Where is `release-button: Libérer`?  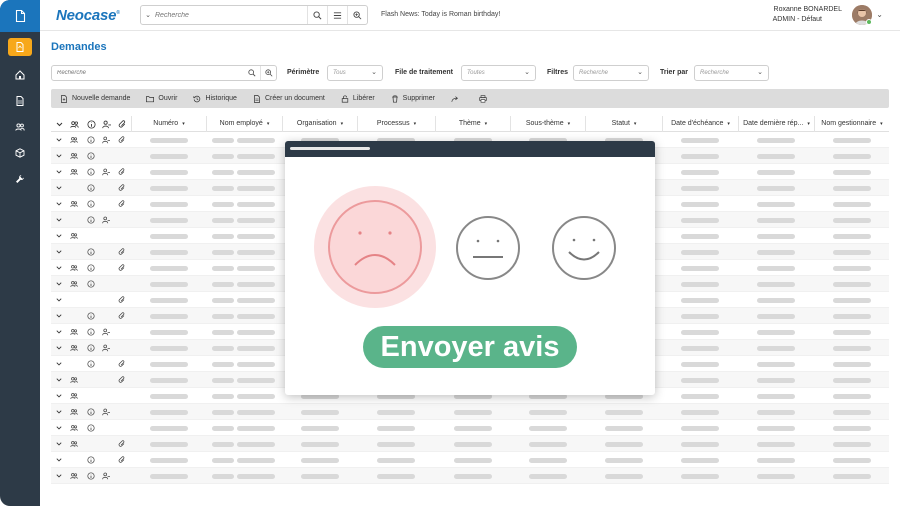 release-button: Libérer is located at coordinates (358, 99).